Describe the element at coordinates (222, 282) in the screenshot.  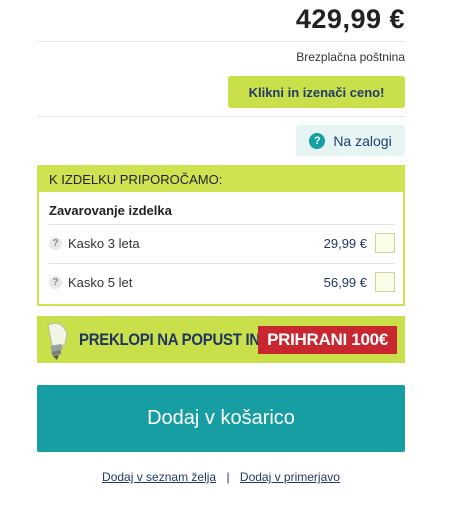
I see `insurance-option: ? Kasko 5 let 56,99 €` at that location.